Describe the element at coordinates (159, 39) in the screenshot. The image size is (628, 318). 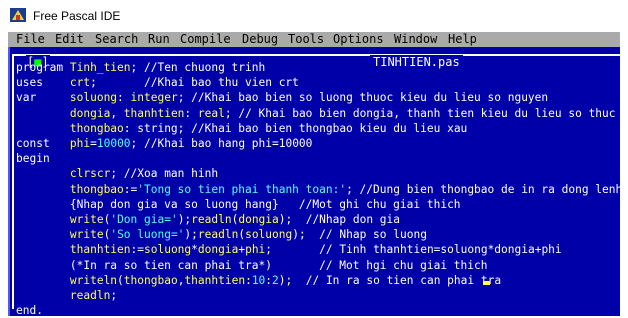
I see `menu-run: Run` at that location.